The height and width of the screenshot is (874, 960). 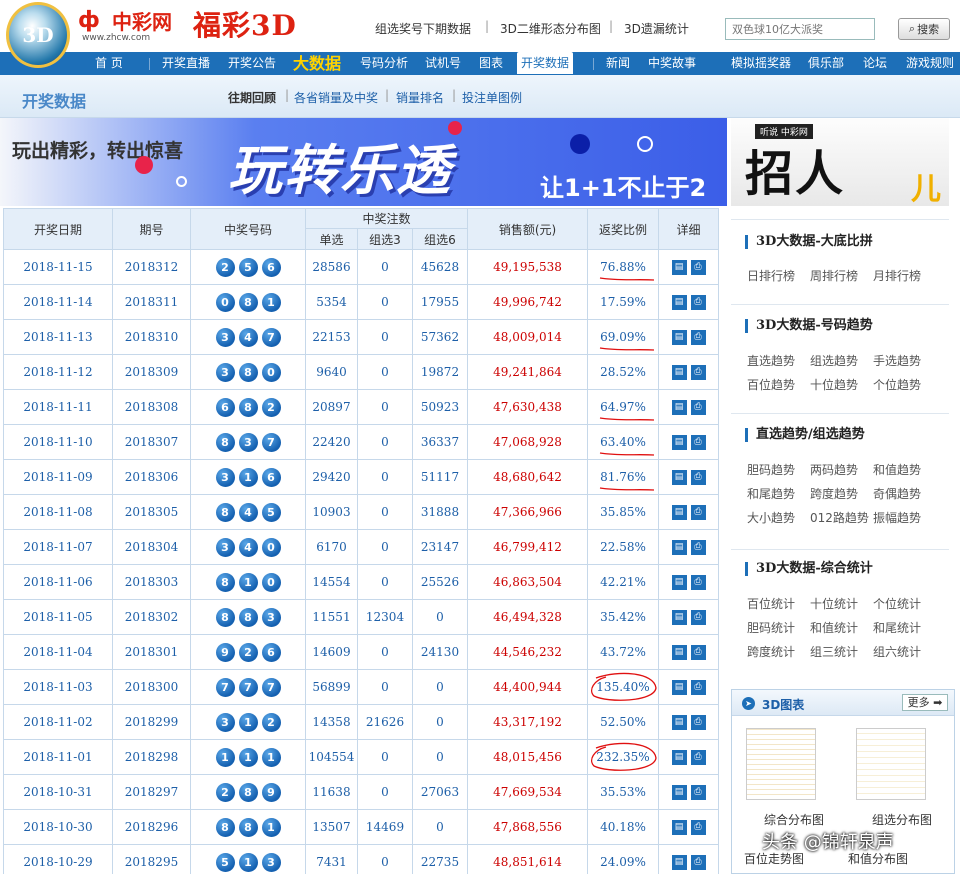 I want to click on top-link-2d-chart: 3D二维形态分布图, so click(x=550, y=28).